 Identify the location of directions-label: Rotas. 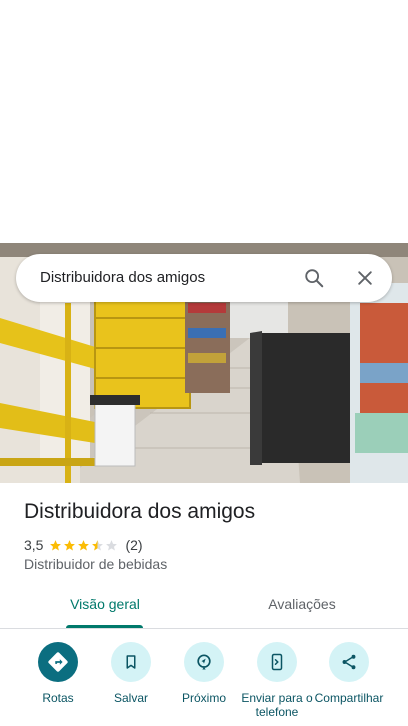
(58, 698).